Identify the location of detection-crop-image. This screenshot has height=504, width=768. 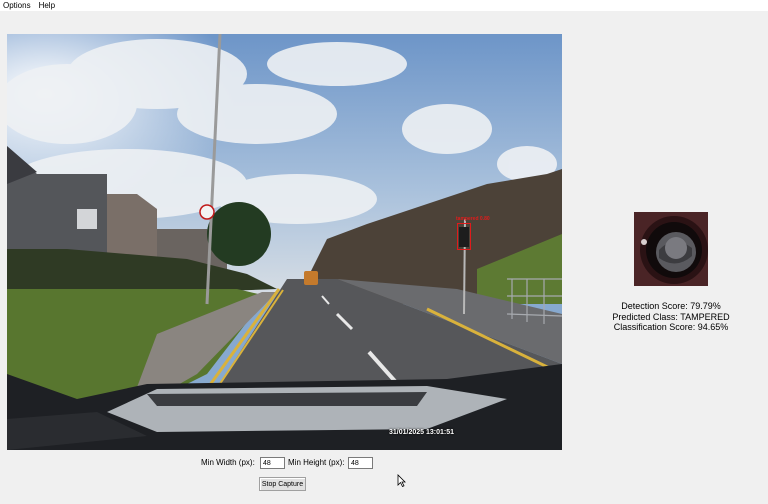
(671, 249).